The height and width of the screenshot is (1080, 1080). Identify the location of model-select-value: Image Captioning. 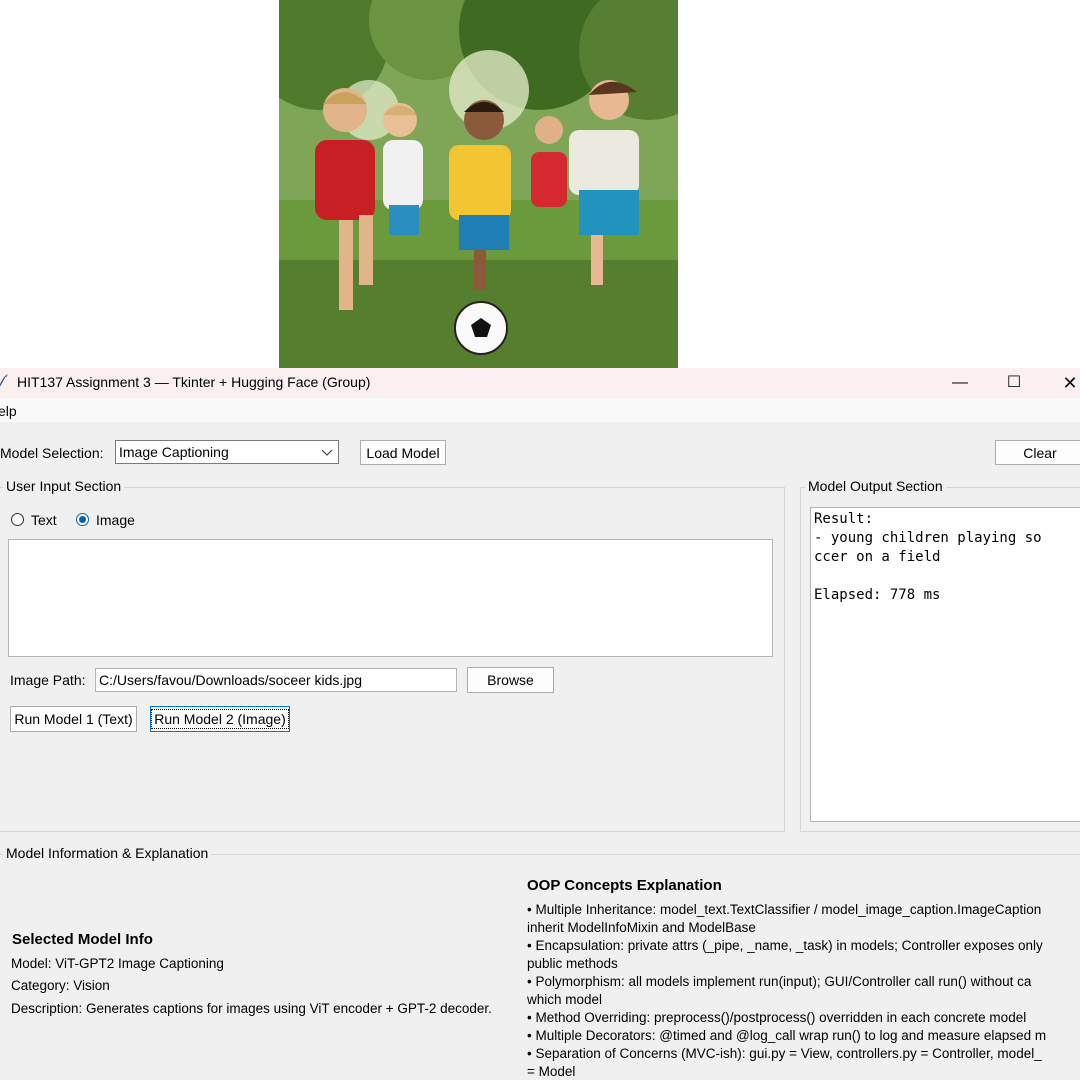
(174, 452).